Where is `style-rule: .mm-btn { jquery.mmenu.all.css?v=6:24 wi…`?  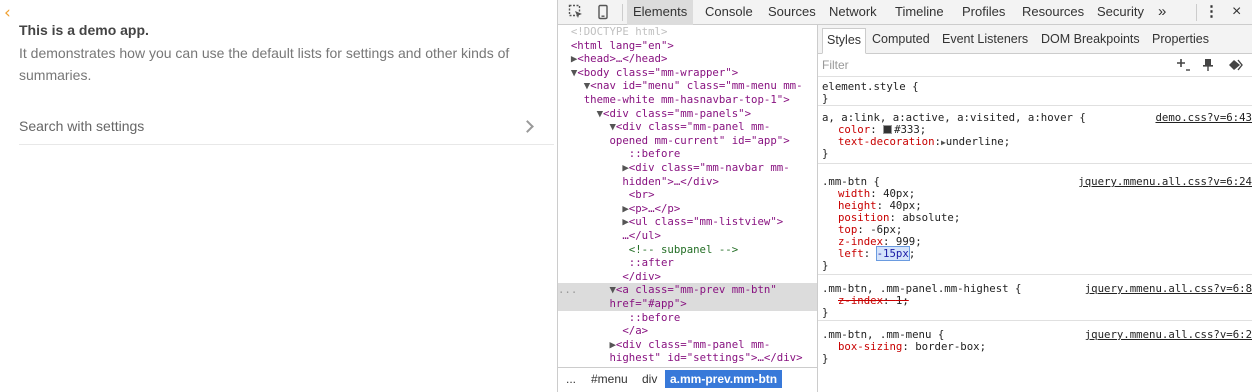 style-rule: .mm-btn { jquery.mmenu.all.css?v=6:24 wi… is located at coordinates (1035, 219).